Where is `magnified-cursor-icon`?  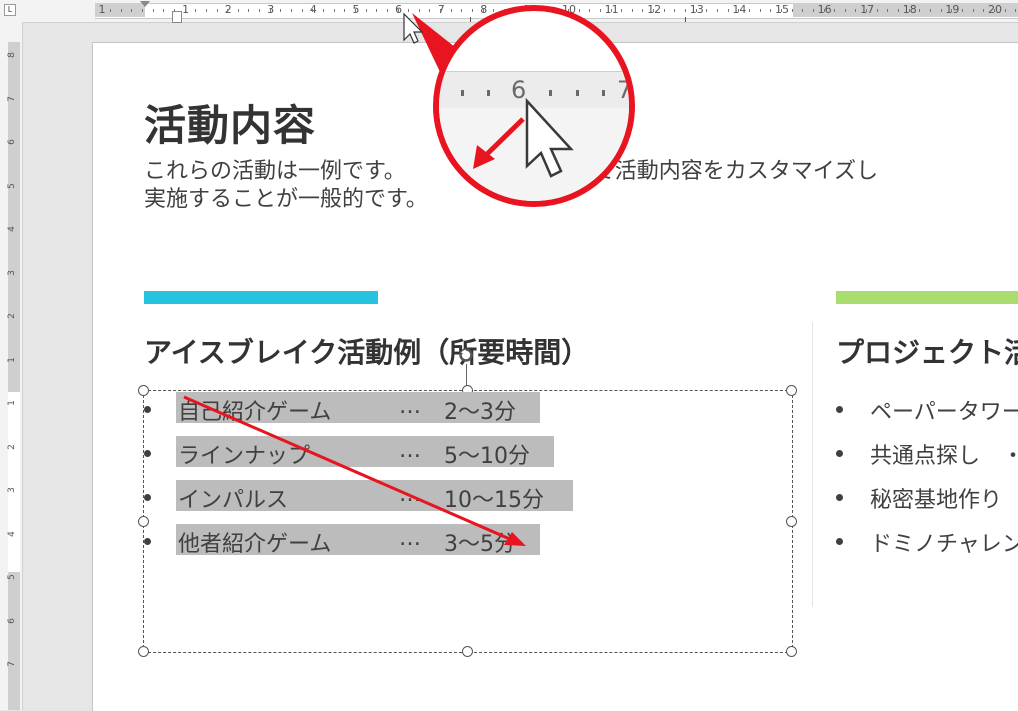 magnified-cursor-icon is located at coordinates (523, 137).